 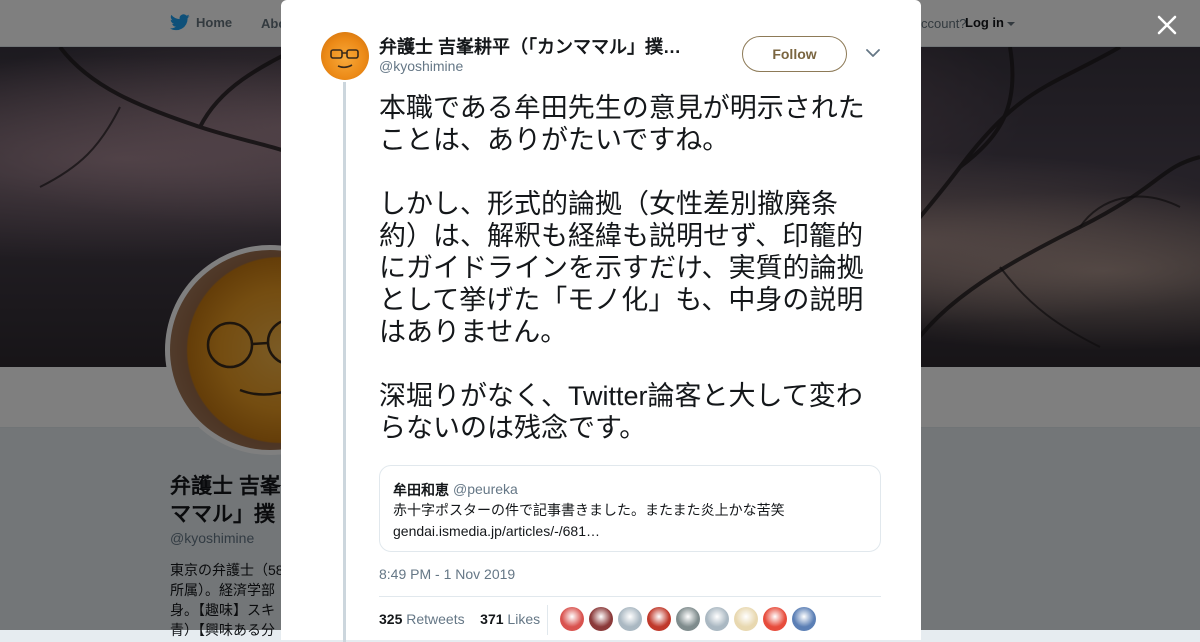 What do you see at coordinates (435, 619) in the screenshot?
I see `retweets-label: Retweets` at bounding box center [435, 619].